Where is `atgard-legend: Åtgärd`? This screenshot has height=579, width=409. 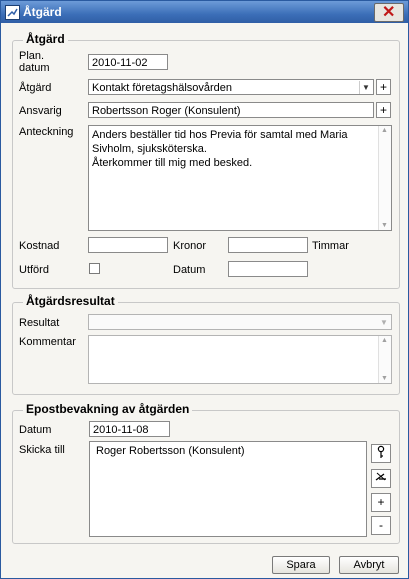 atgard-legend: Åtgärd is located at coordinates (45, 39).